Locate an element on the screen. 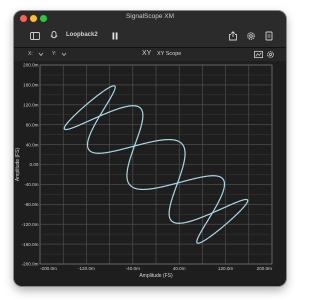 This screenshot has width=320, height=300. view-name-label: XY Scope is located at coordinates (169, 54).